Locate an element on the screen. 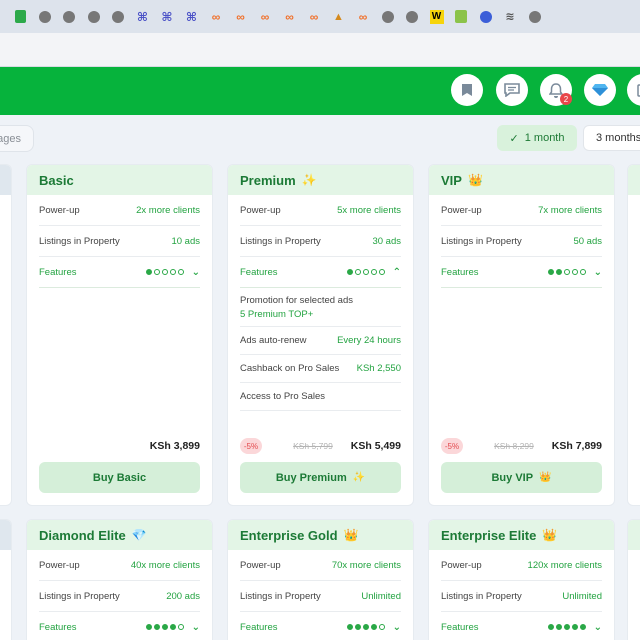 The image size is (640, 640). perk-access: Access to Pro Sales is located at coordinates (320, 397).